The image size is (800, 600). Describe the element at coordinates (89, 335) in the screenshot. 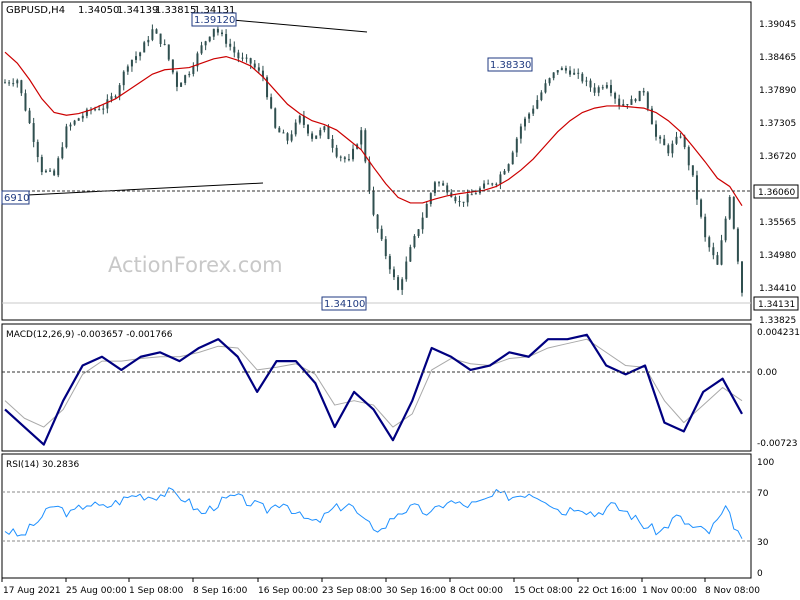

I see `macd-label: MACD(12,26,9) -0.003657 -0.001766` at that location.